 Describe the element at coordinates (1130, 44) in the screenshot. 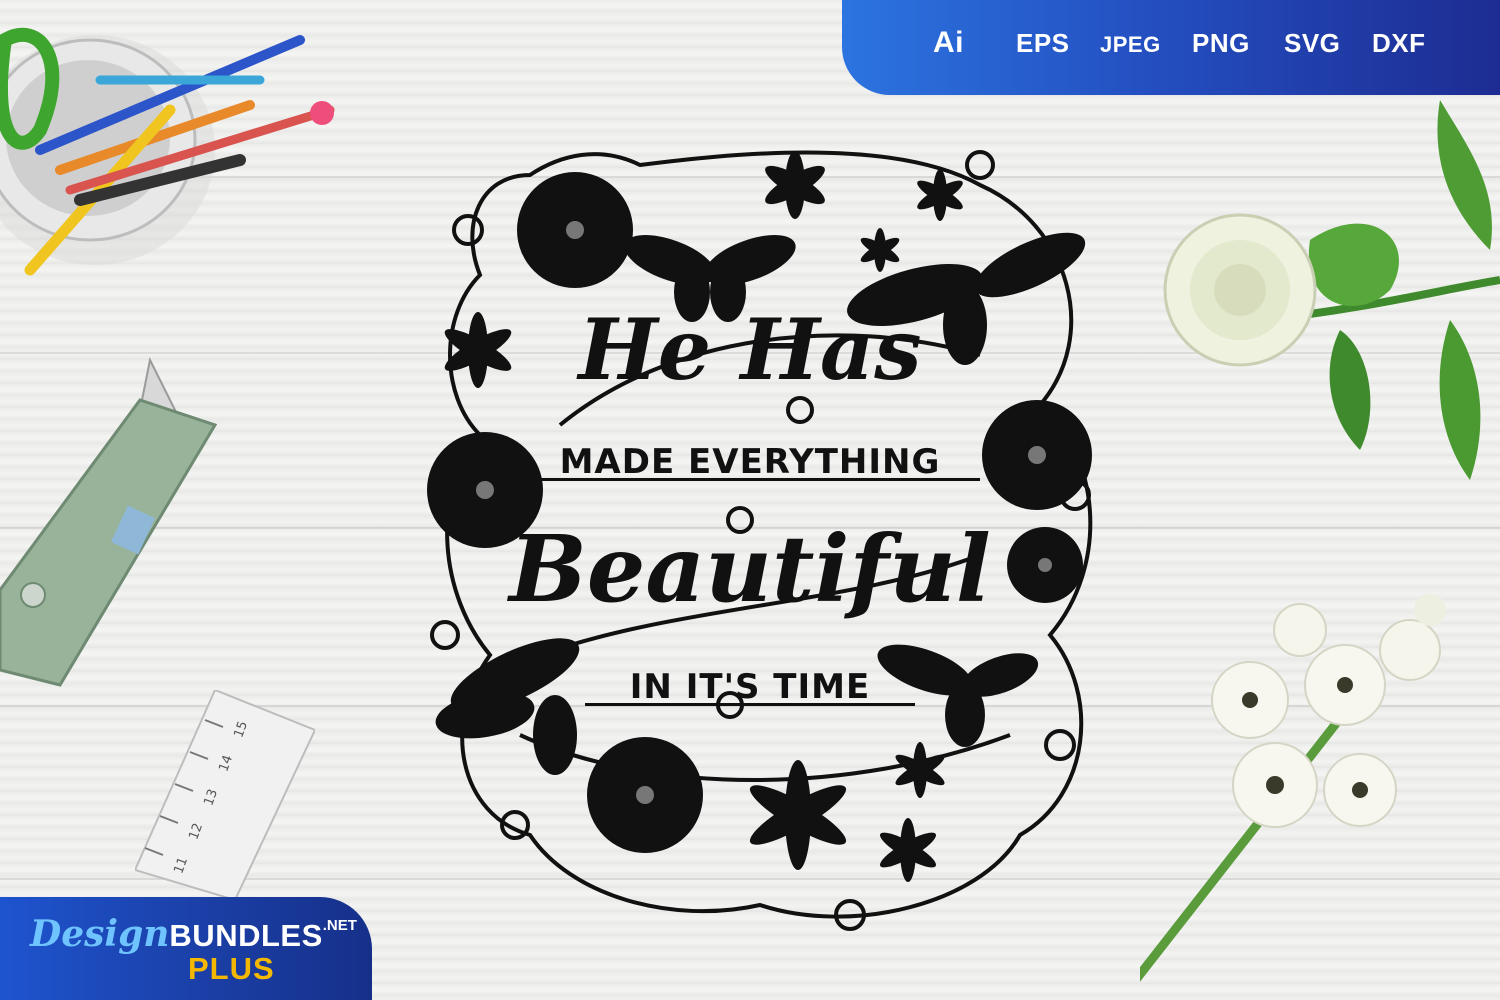

I see `format-jpeg: JPEG` at that location.